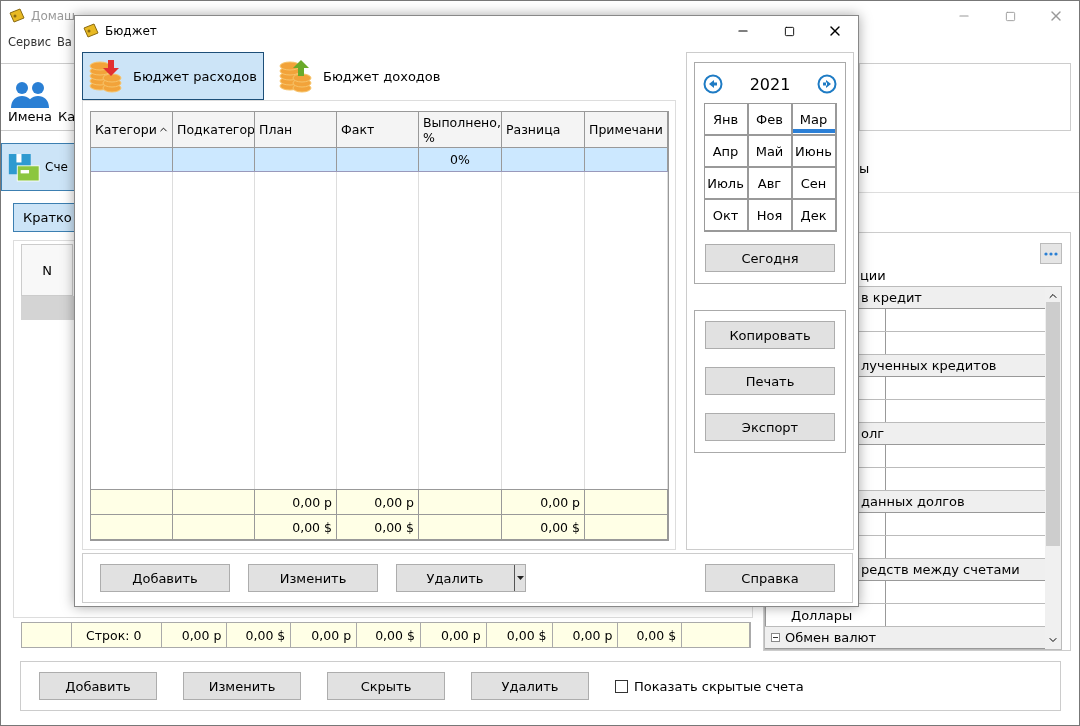  What do you see at coordinates (789, 31) in the screenshot?
I see `maximize-icon` at bounding box center [789, 31].